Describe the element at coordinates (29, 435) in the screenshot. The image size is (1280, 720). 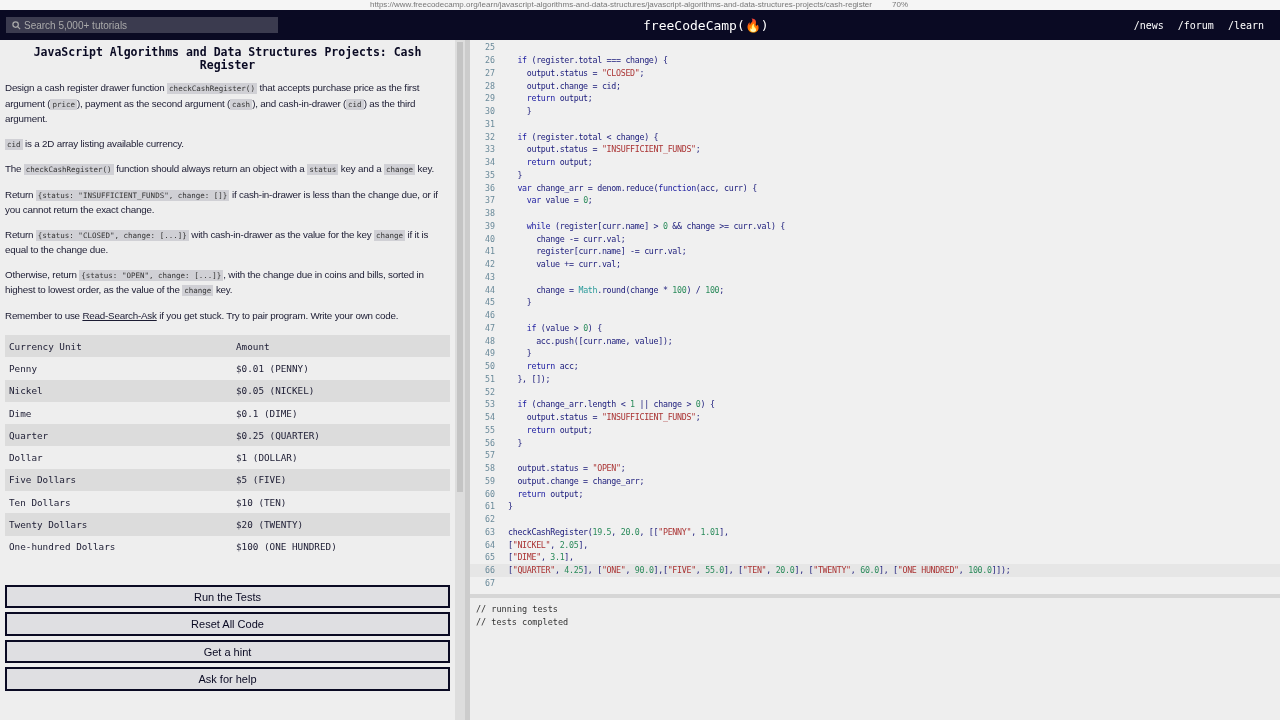
I see `table-cell-text: Quarter` at that location.